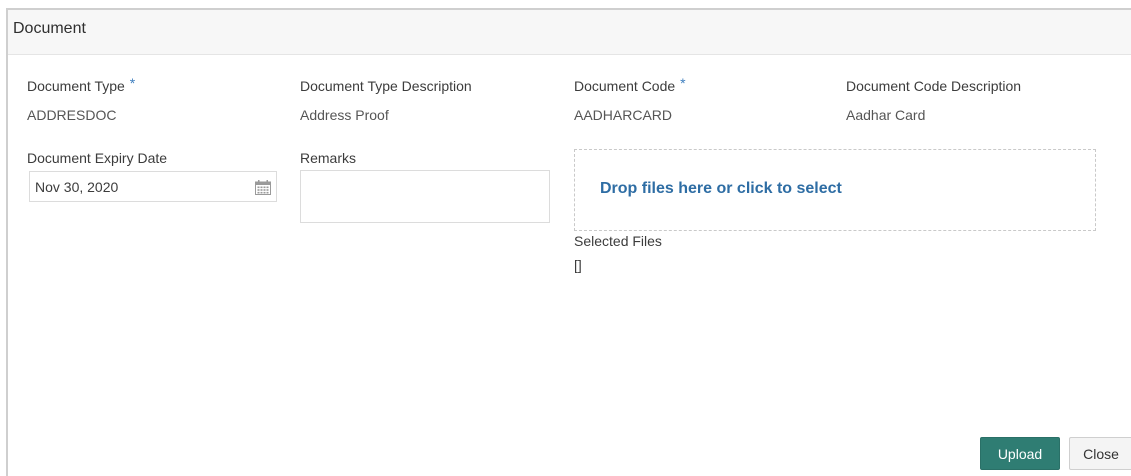  I want to click on document-expiry-date-value: Nov 30, 2020, so click(77, 187).